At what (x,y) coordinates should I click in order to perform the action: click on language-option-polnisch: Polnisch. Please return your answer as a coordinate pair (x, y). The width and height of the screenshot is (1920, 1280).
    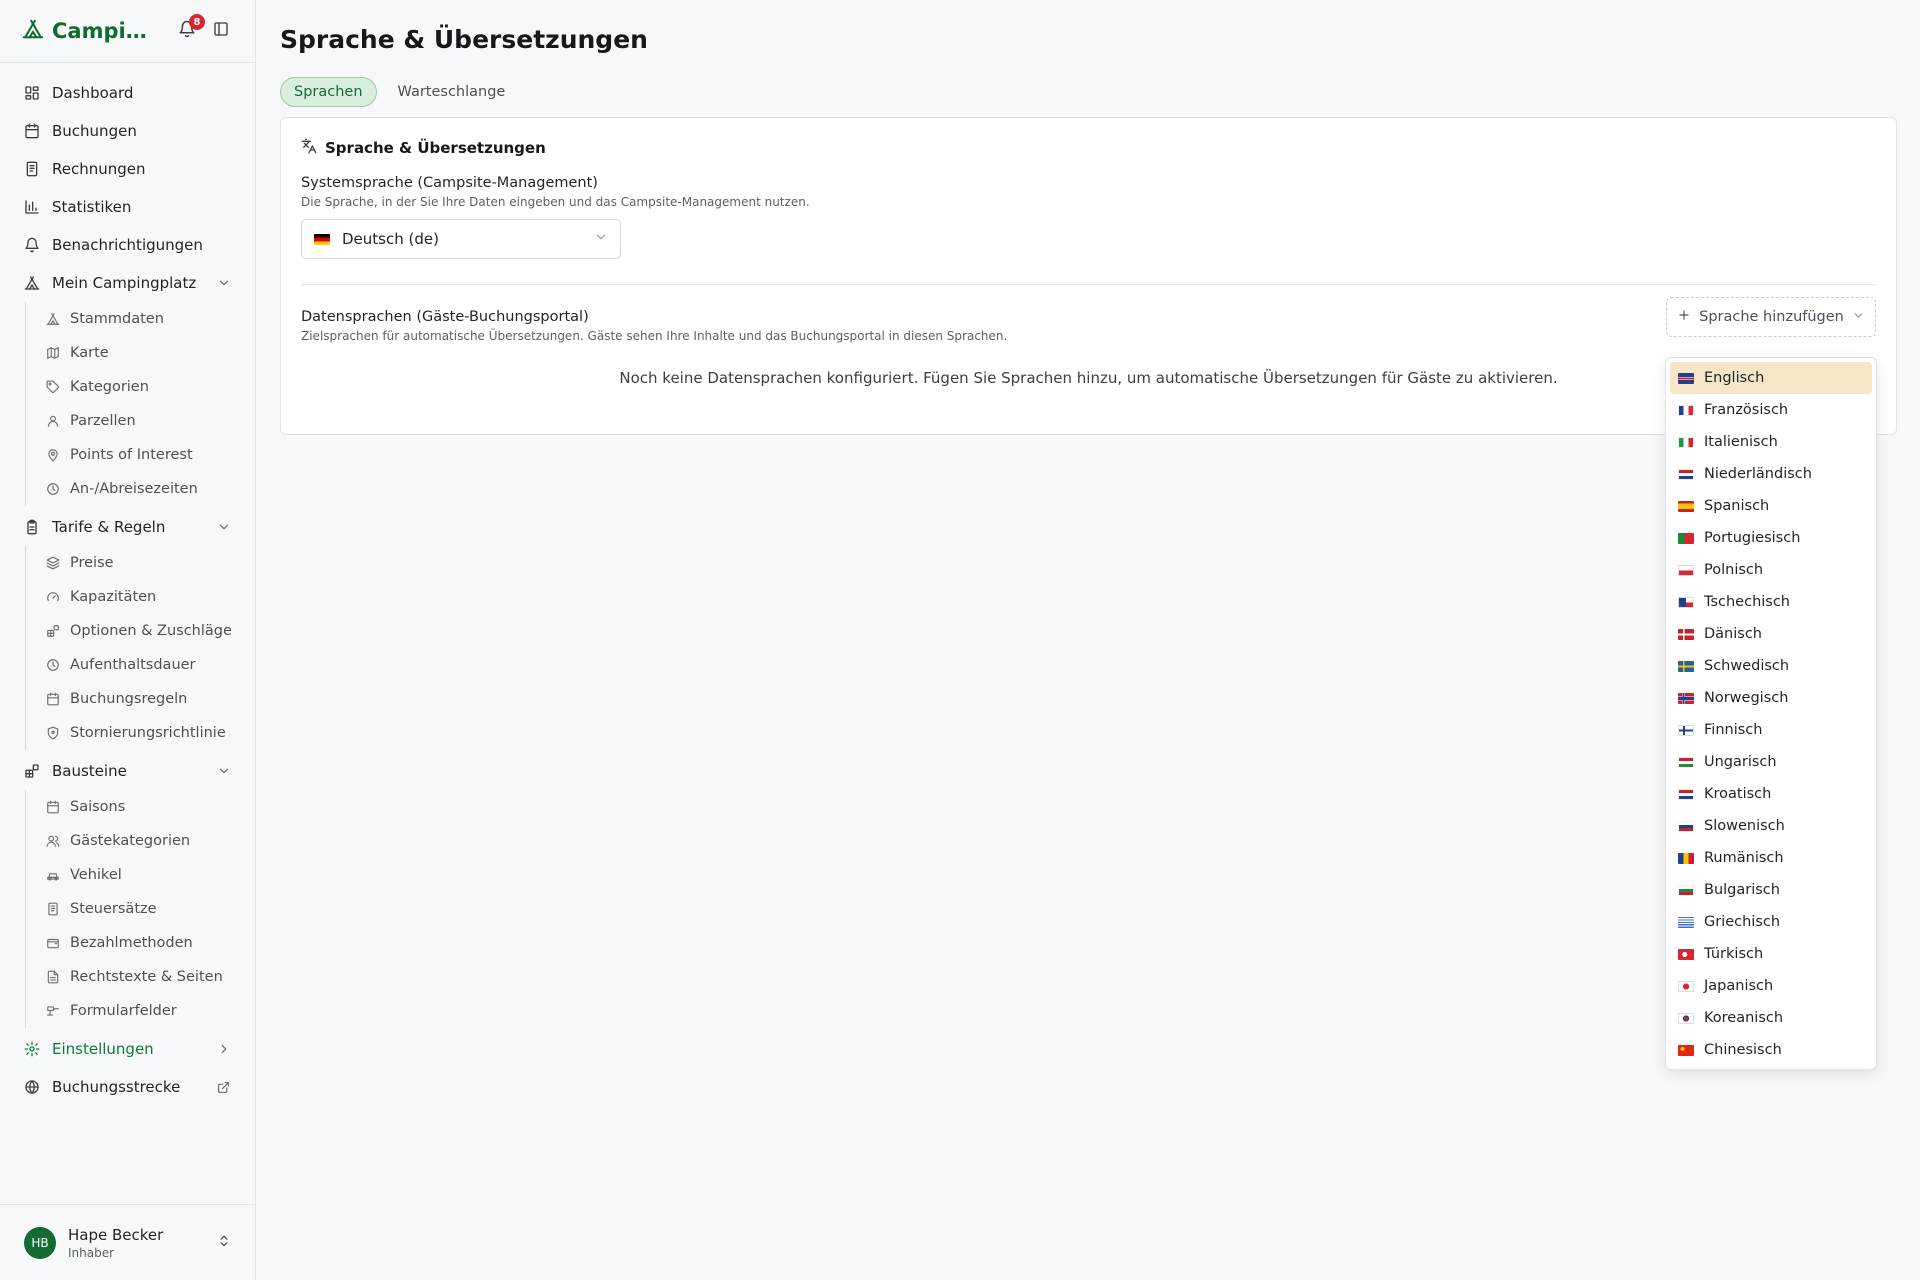
    Looking at the image, I should click on (1771, 570).